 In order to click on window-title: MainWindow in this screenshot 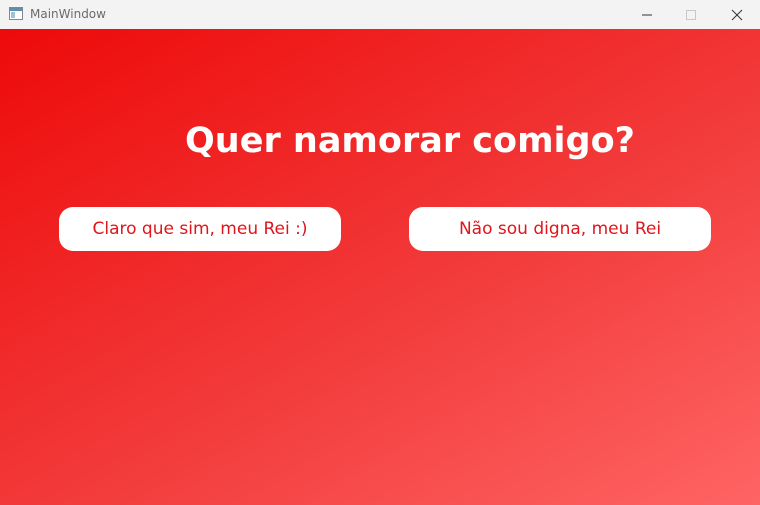, I will do `click(68, 14)`.